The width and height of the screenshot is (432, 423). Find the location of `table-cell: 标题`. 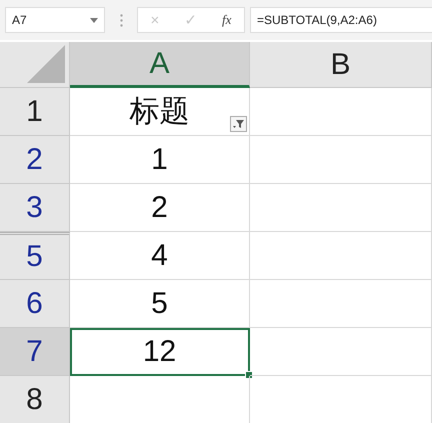

table-cell: 标题 is located at coordinates (160, 112).